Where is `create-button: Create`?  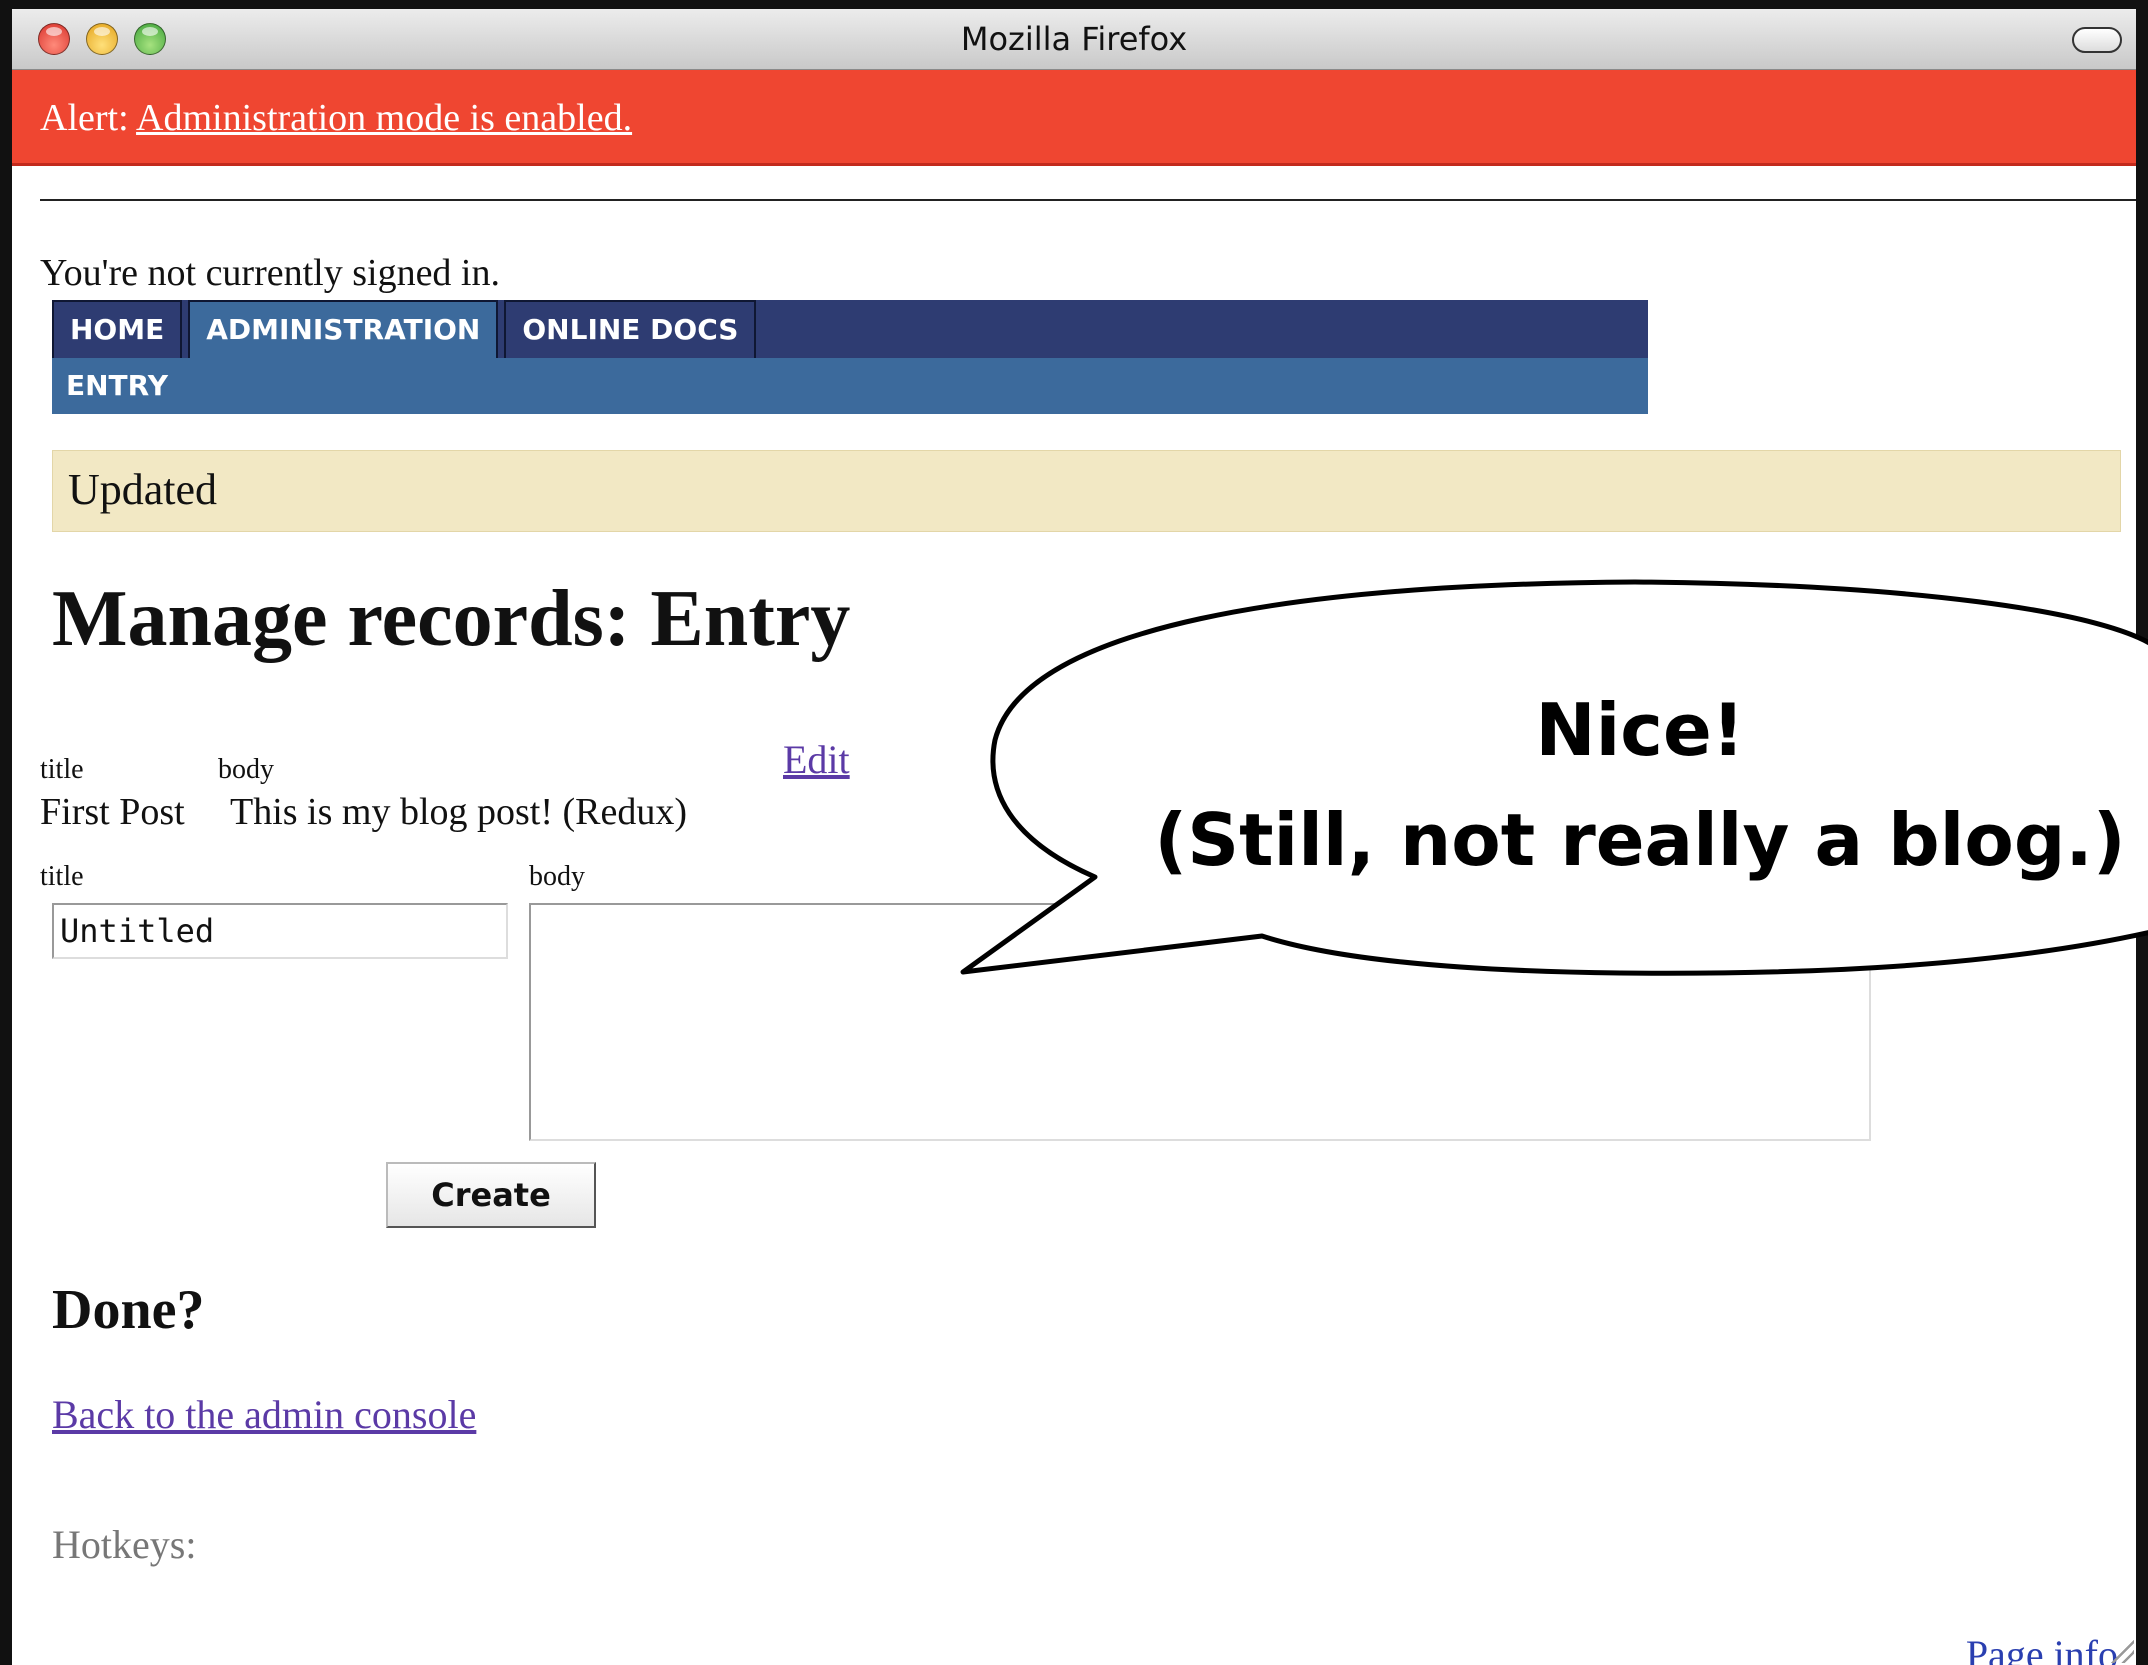
create-button: Create is located at coordinates (491, 1195).